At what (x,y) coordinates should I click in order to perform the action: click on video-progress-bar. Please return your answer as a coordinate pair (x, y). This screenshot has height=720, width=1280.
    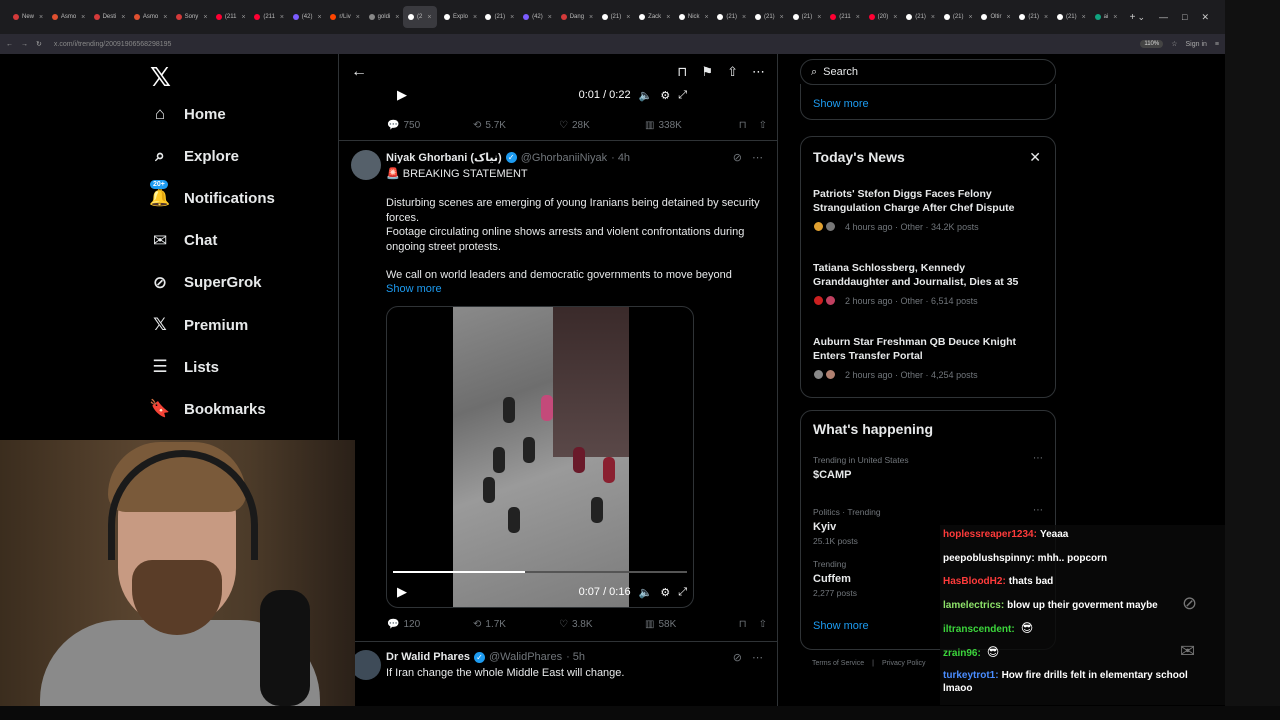
    Looking at the image, I should click on (540, 572).